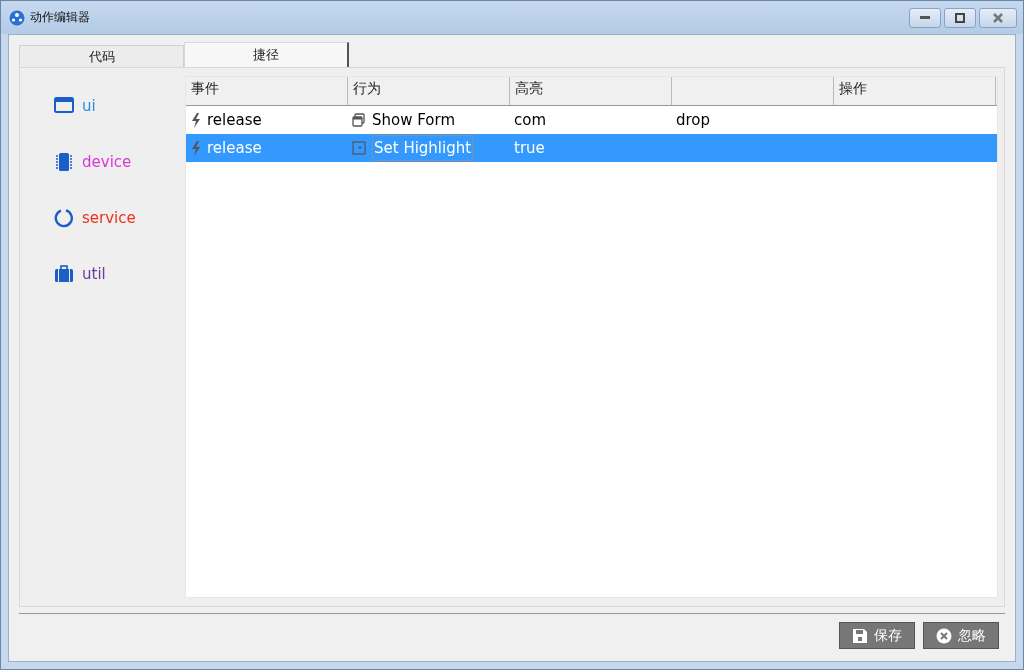 The image size is (1024, 670). I want to click on table-cell: Show Form, so click(414, 120).